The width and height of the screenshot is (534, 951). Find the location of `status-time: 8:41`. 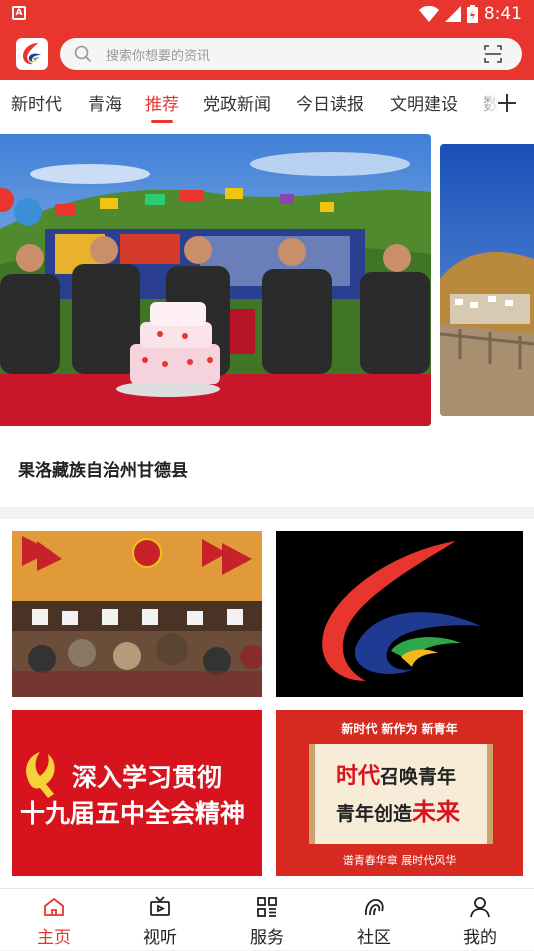

status-time: 8:41 is located at coordinates (502, 14).